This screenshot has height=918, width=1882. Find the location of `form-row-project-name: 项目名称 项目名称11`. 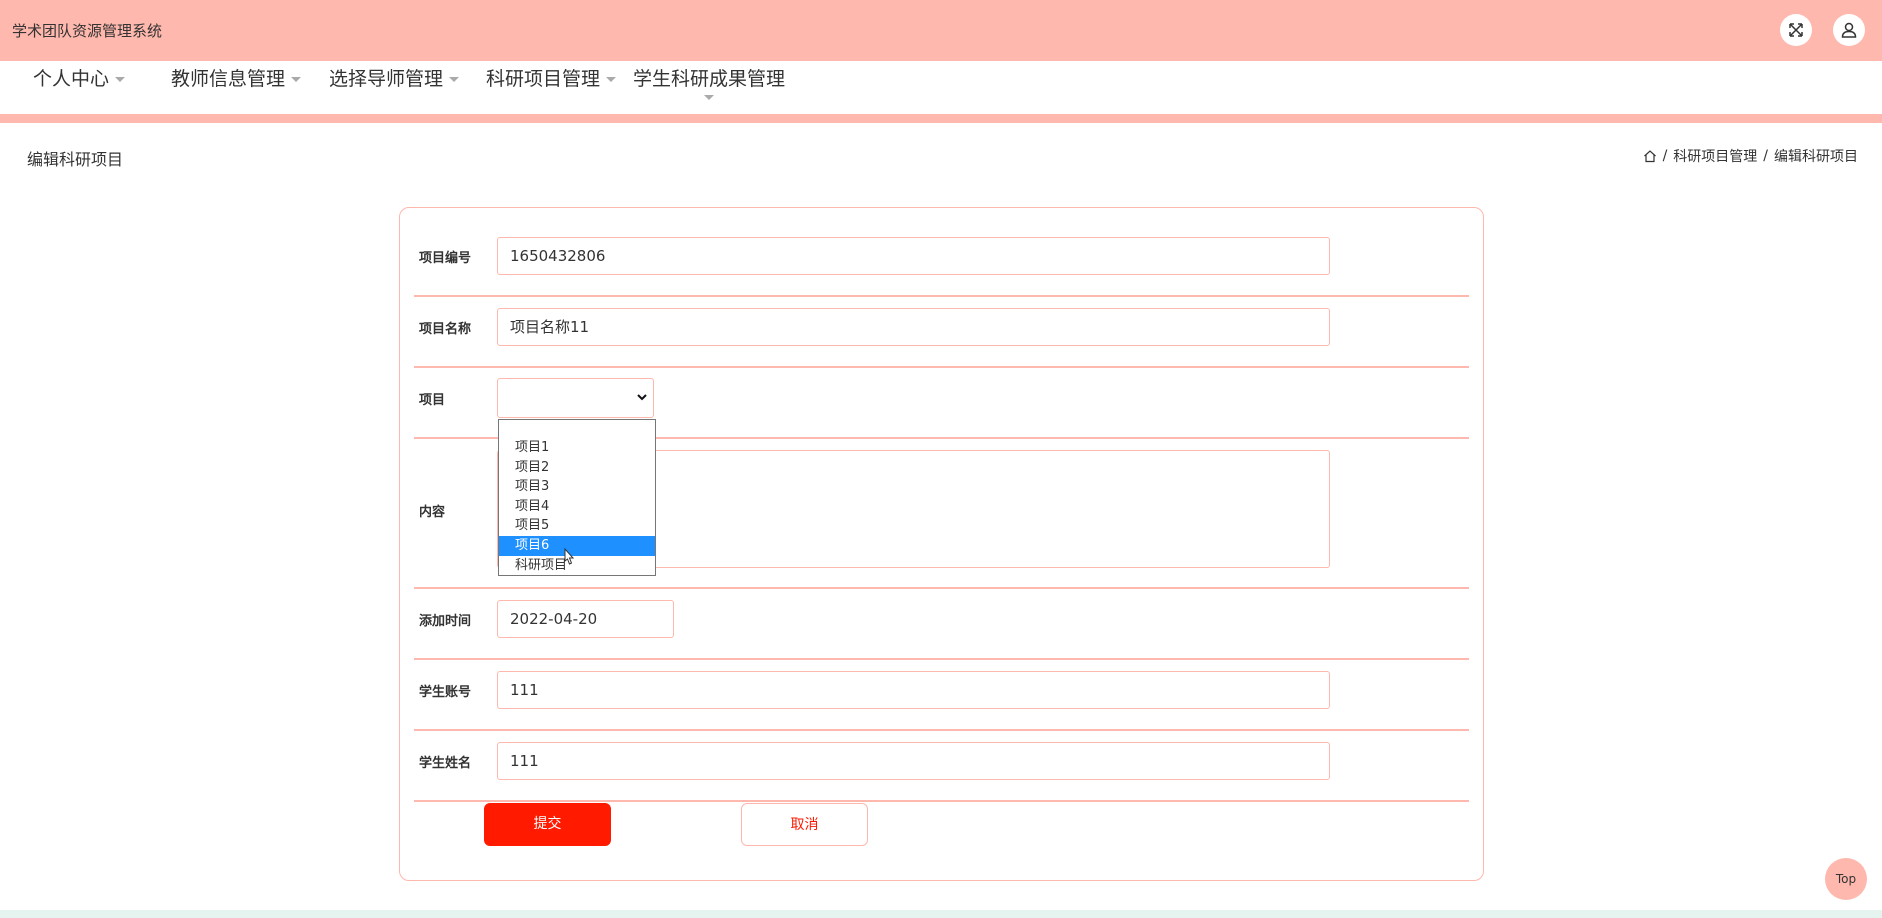

form-row-project-name: 项目名称 项目名称11 is located at coordinates (941, 338).